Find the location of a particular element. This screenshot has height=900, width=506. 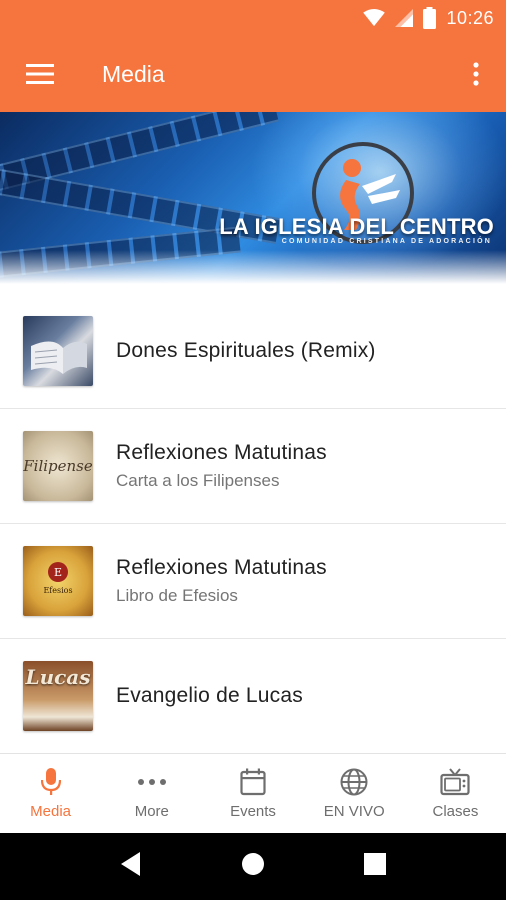

thumbnail-label: Efesios is located at coordinates (58, 590).